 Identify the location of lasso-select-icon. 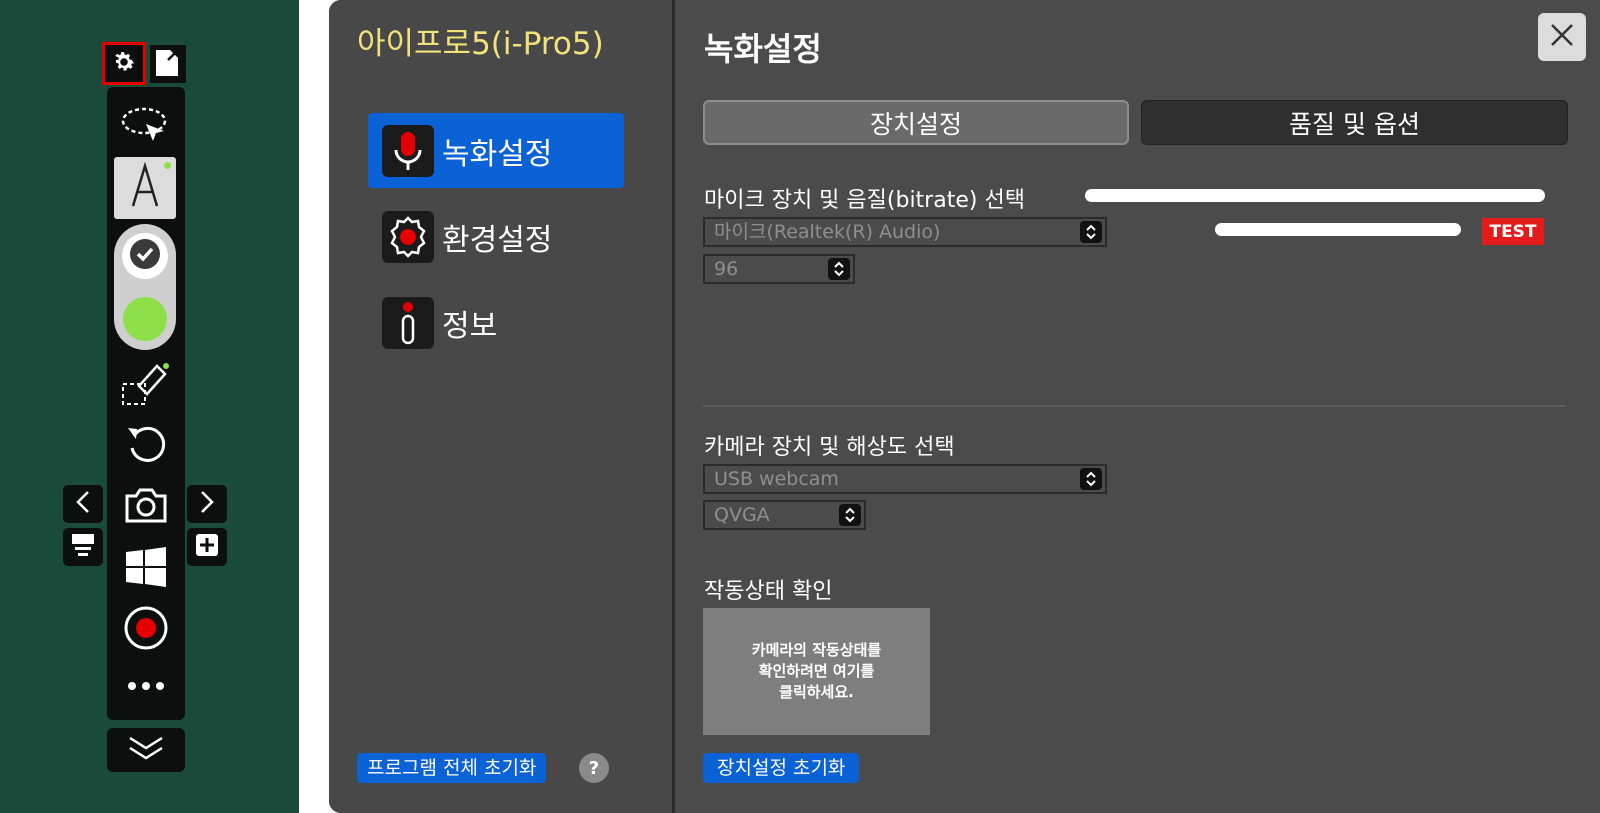
(146, 127).